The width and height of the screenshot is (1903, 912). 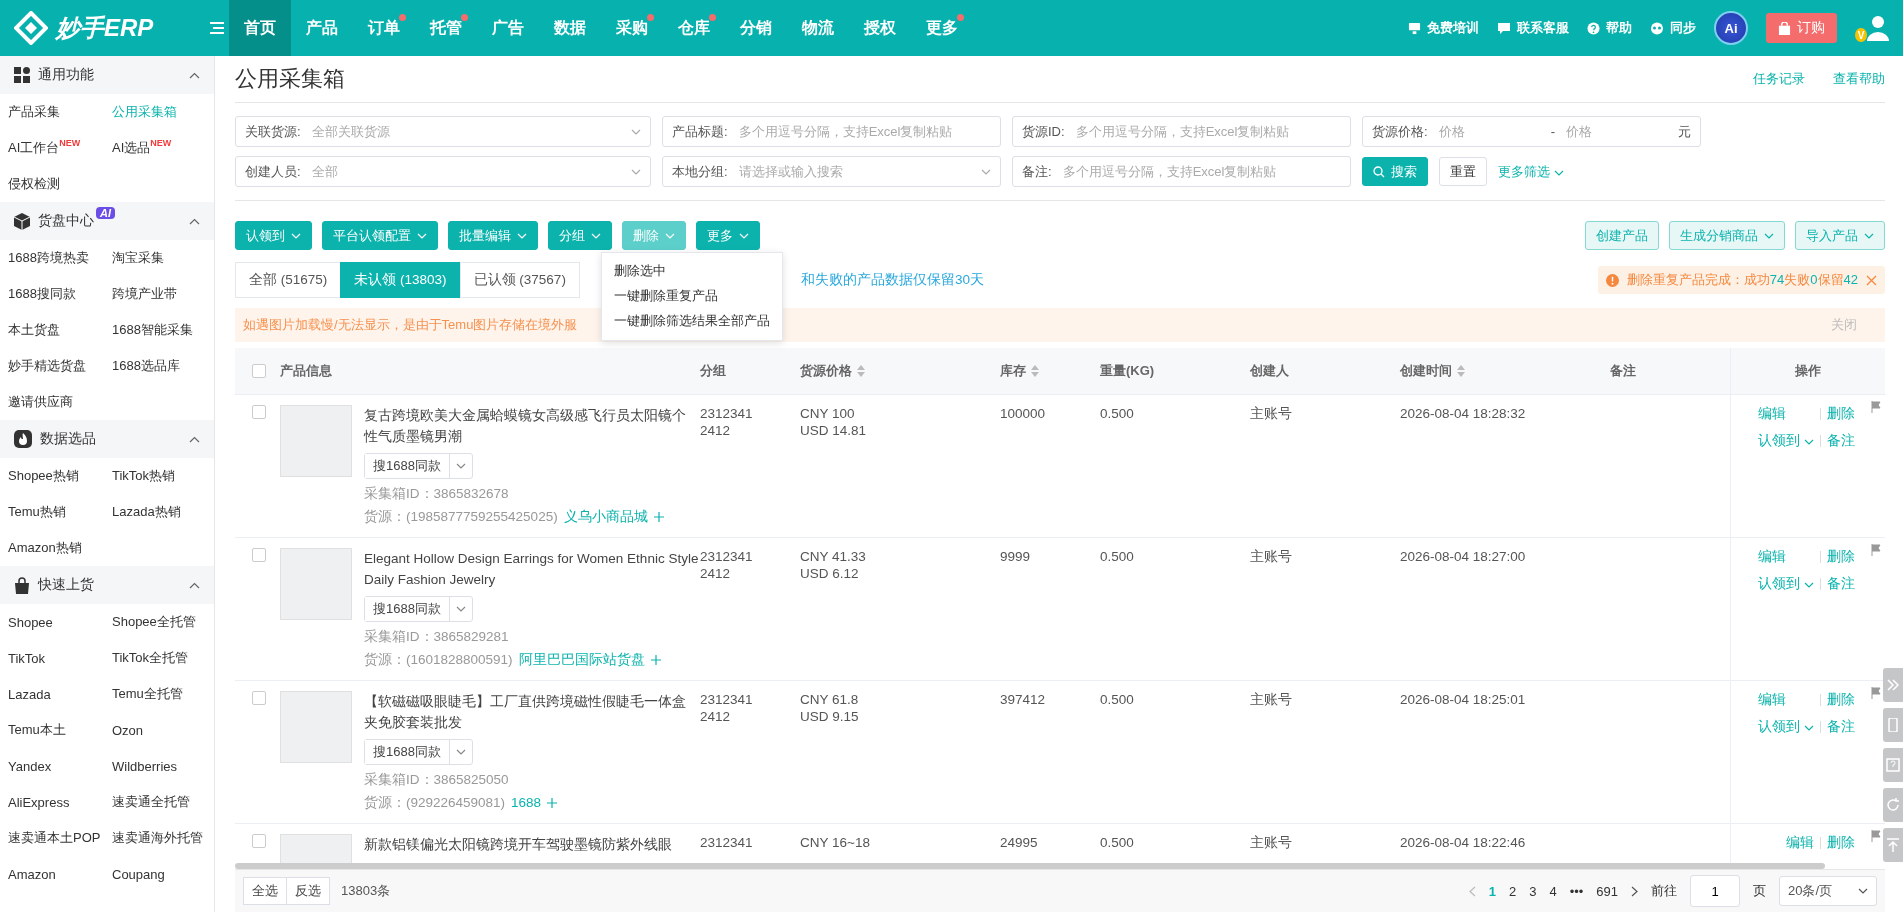 I want to click on sidebar-item: Shopee, so click(x=52, y=622).